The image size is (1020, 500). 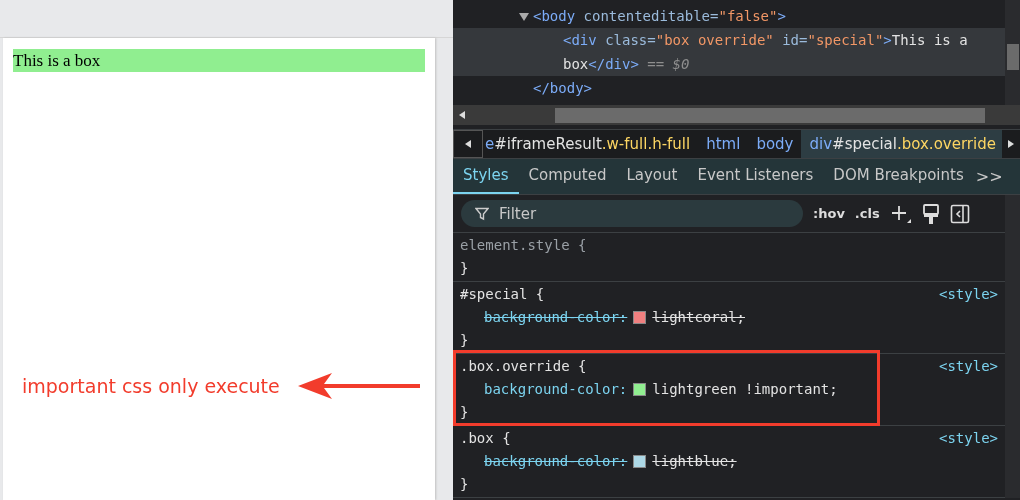 What do you see at coordinates (729, 88) in the screenshot?
I see `dom-line: </body>` at bounding box center [729, 88].